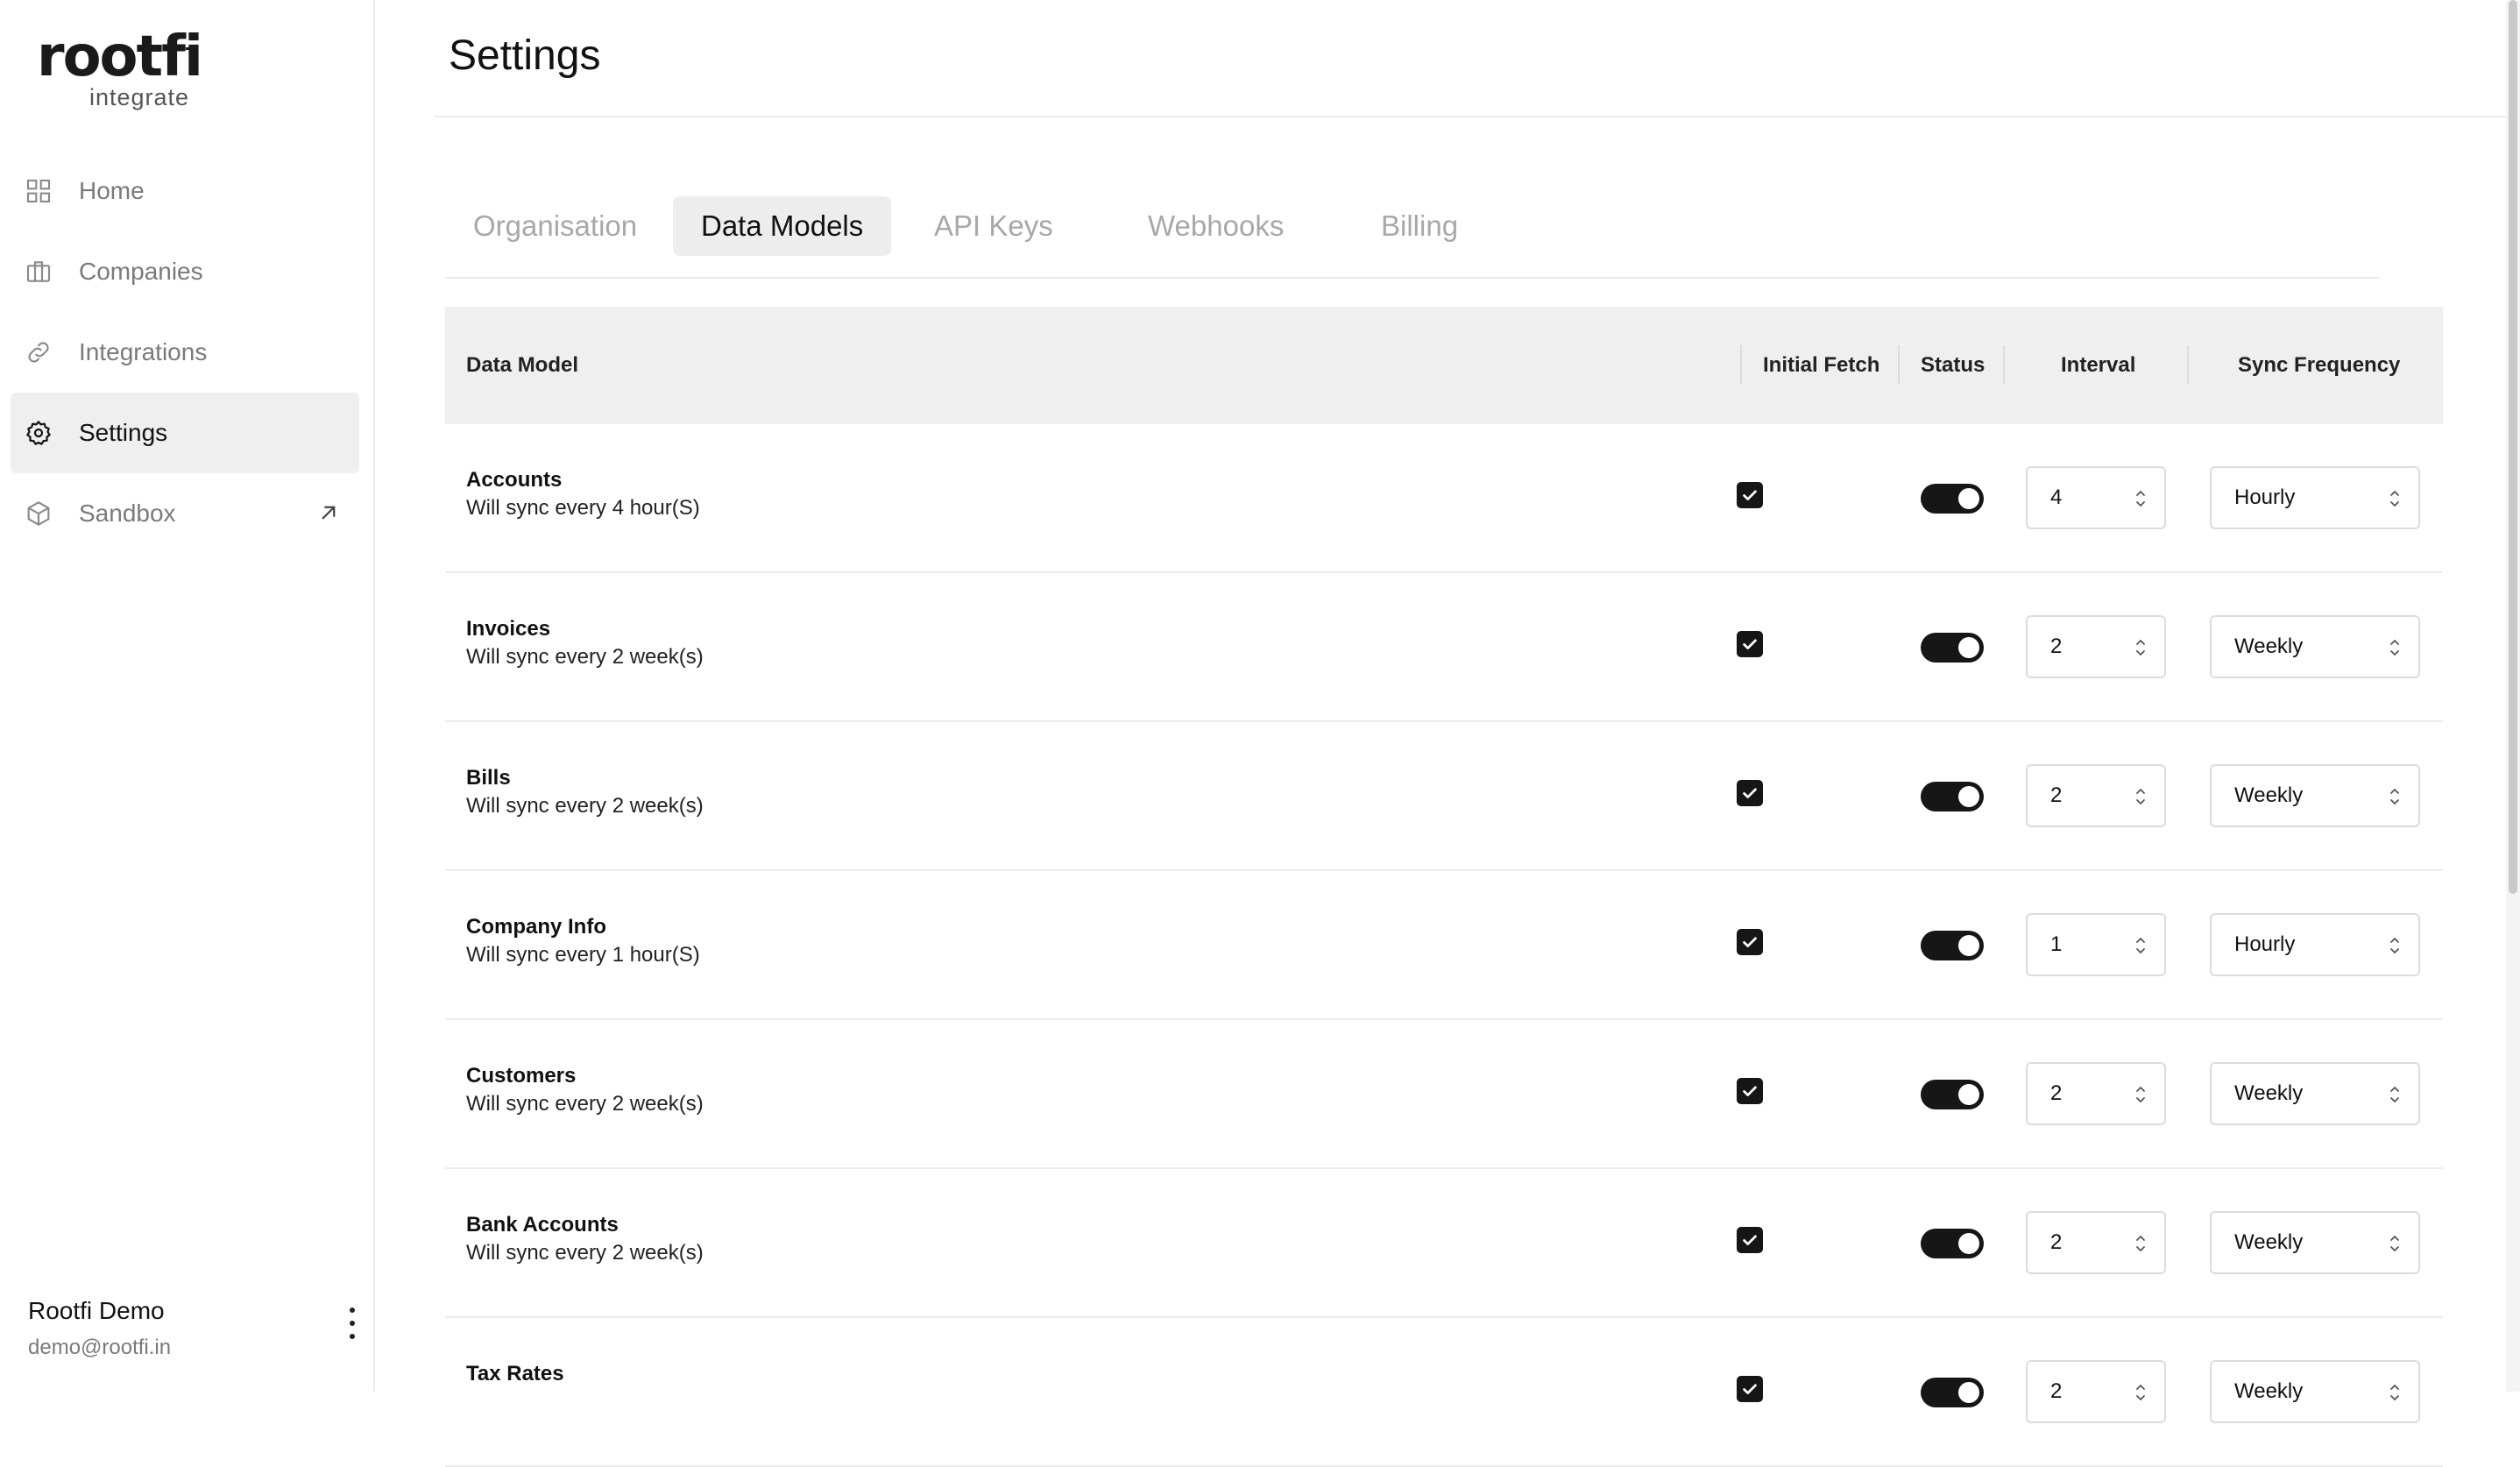  I want to click on logo-wordmark: rootfi, so click(120, 57).